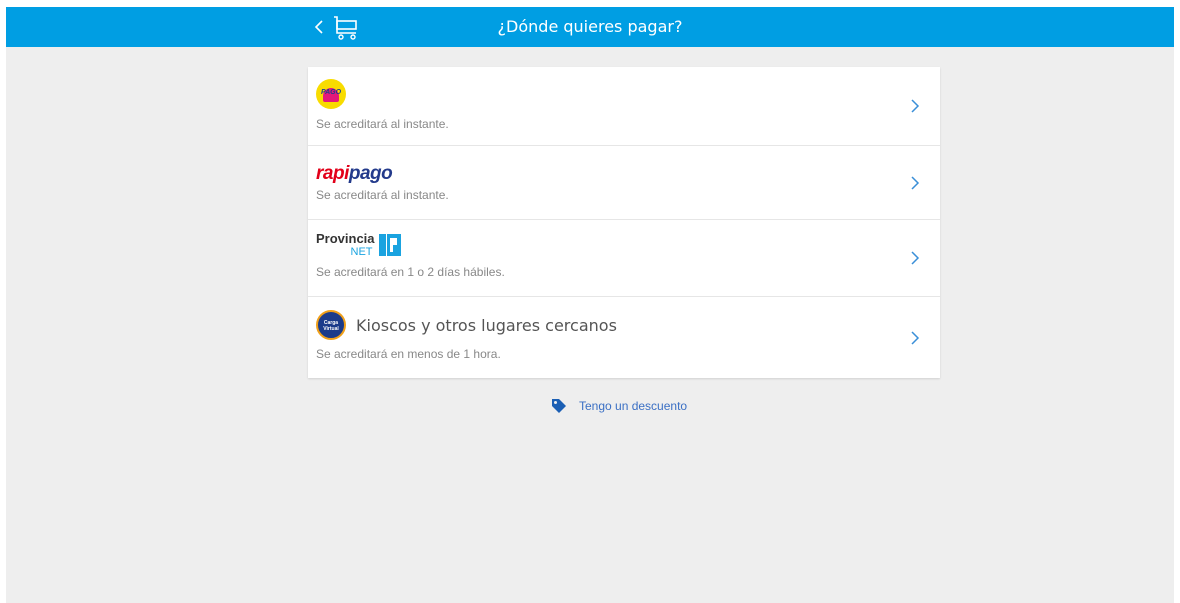 The width and height of the screenshot is (1180, 603). Describe the element at coordinates (318, 27) in the screenshot. I see `chevron-left-icon` at that location.